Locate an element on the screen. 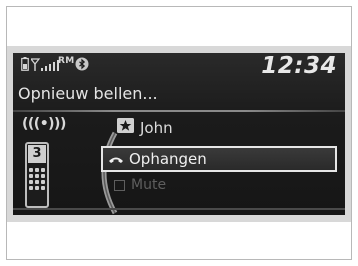 The image size is (358, 266). divider is located at coordinates (179, 111).